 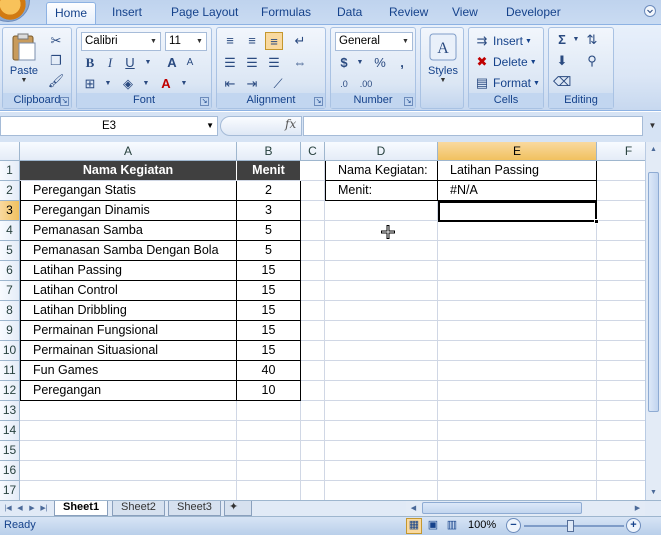 What do you see at coordinates (621, 331) in the screenshot?
I see `cell-f9` at bounding box center [621, 331].